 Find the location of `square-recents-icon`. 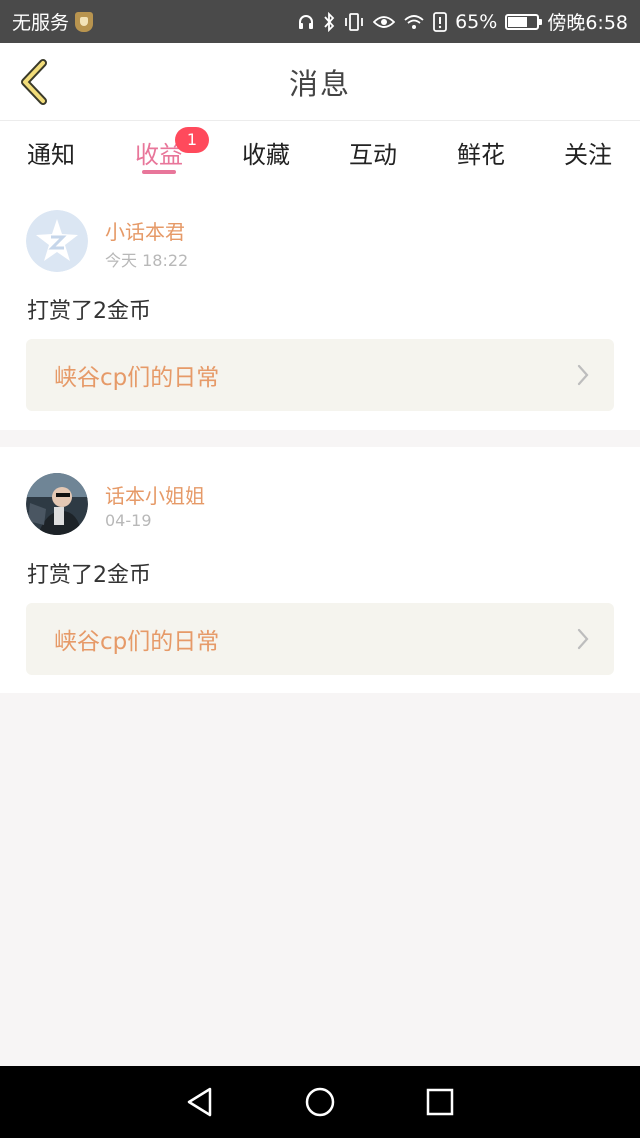

square-recents-icon is located at coordinates (440, 1102).